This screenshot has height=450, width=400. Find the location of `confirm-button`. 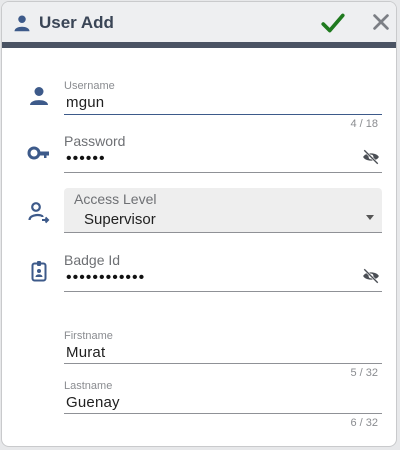

confirm-button is located at coordinates (333, 23).